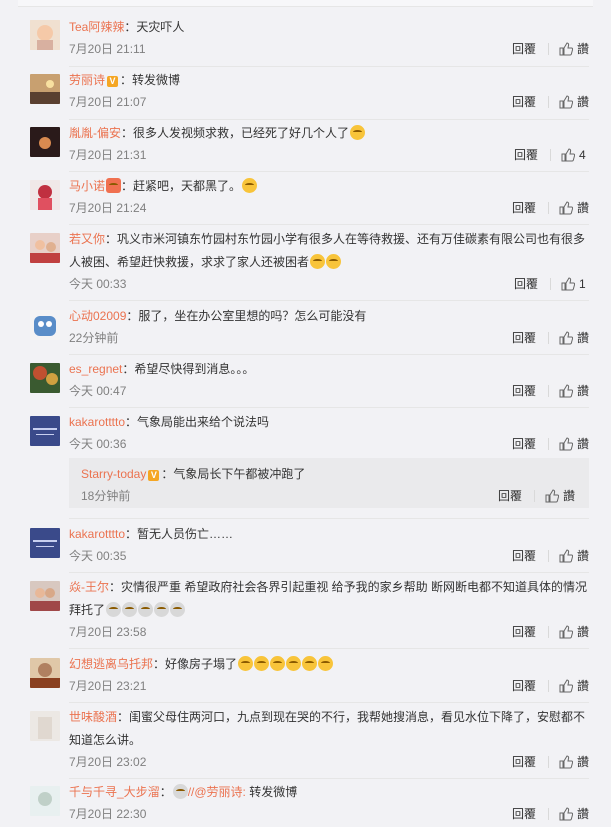  I want to click on username: 幻想逃离乌托邦, so click(111, 664).